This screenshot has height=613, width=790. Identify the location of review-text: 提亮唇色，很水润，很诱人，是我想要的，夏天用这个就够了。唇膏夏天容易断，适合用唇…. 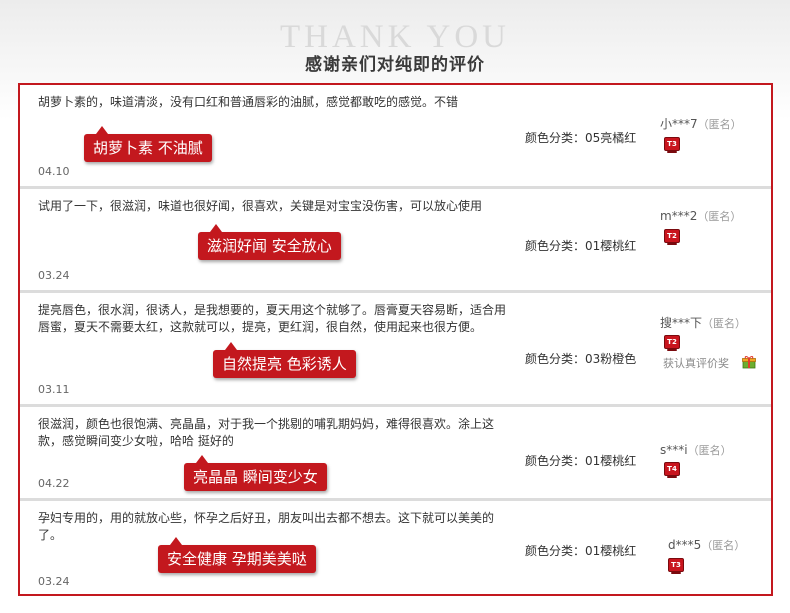
(272, 318).